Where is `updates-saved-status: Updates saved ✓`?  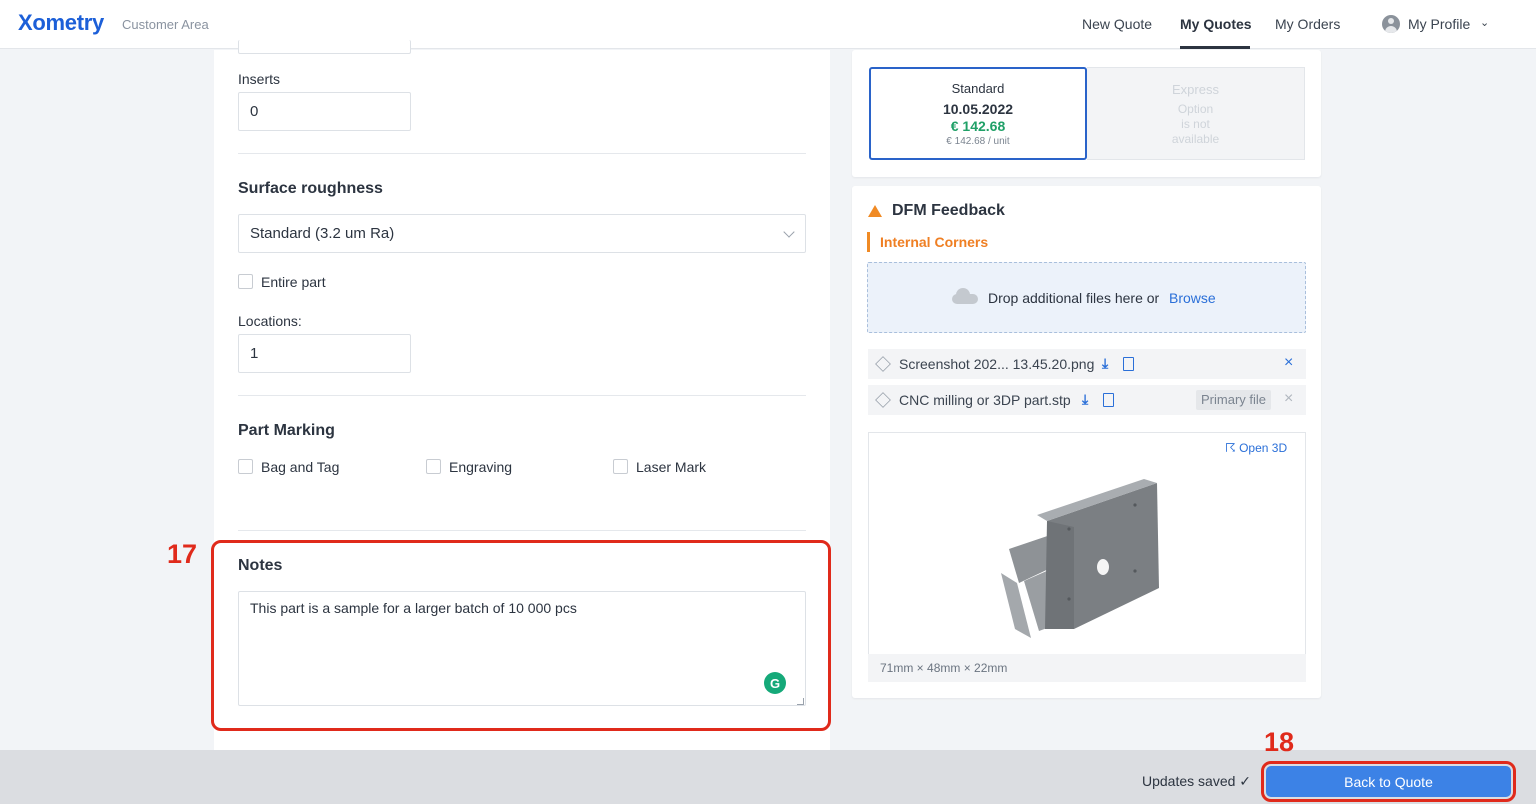 updates-saved-status: Updates saved ✓ is located at coordinates (1197, 781).